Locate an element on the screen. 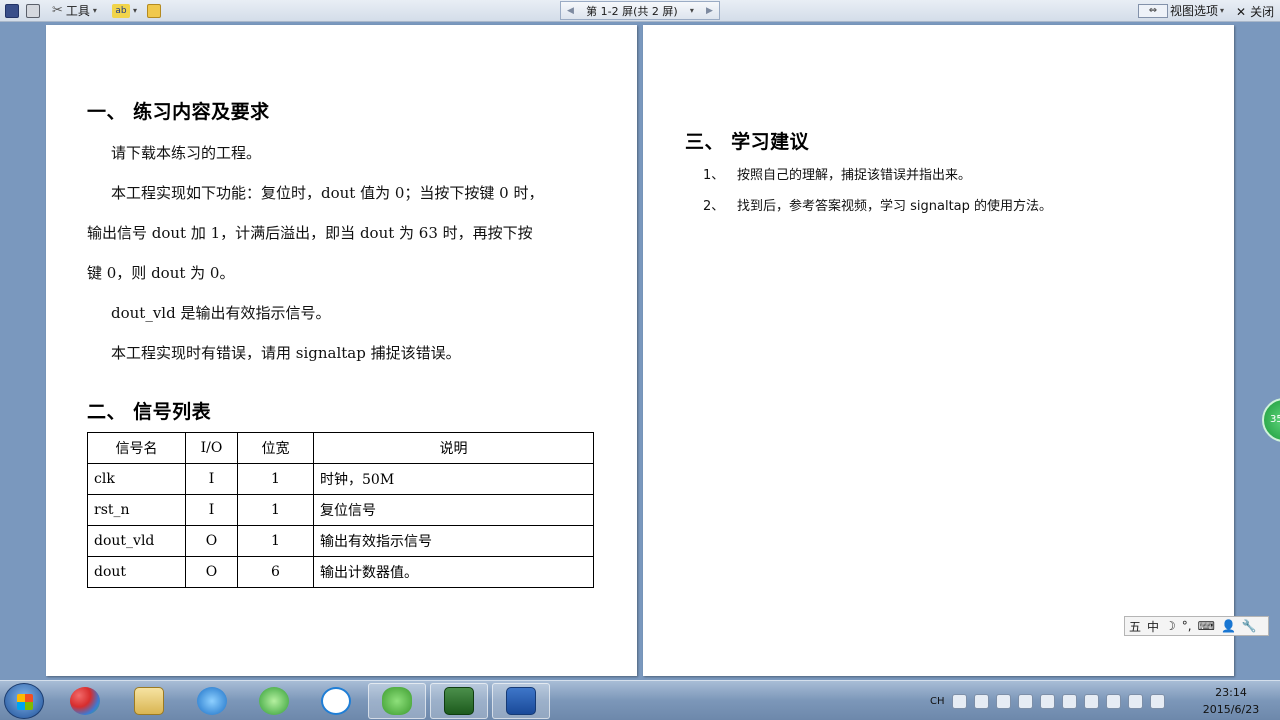  column-header: 说明 is located at coordinates (453, 448).